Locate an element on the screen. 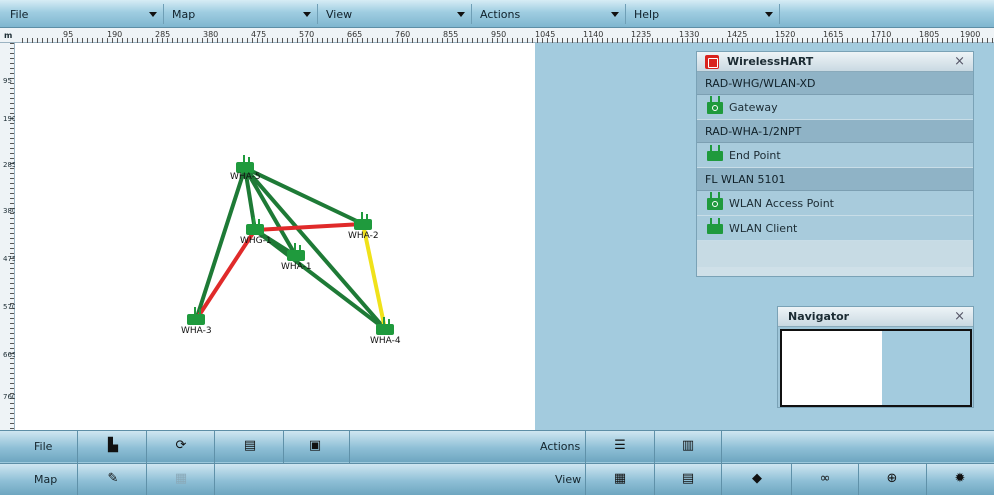 This screenshot has height=495, width=994. ruler-tick: 1235 is located at coordinates (641, 34).